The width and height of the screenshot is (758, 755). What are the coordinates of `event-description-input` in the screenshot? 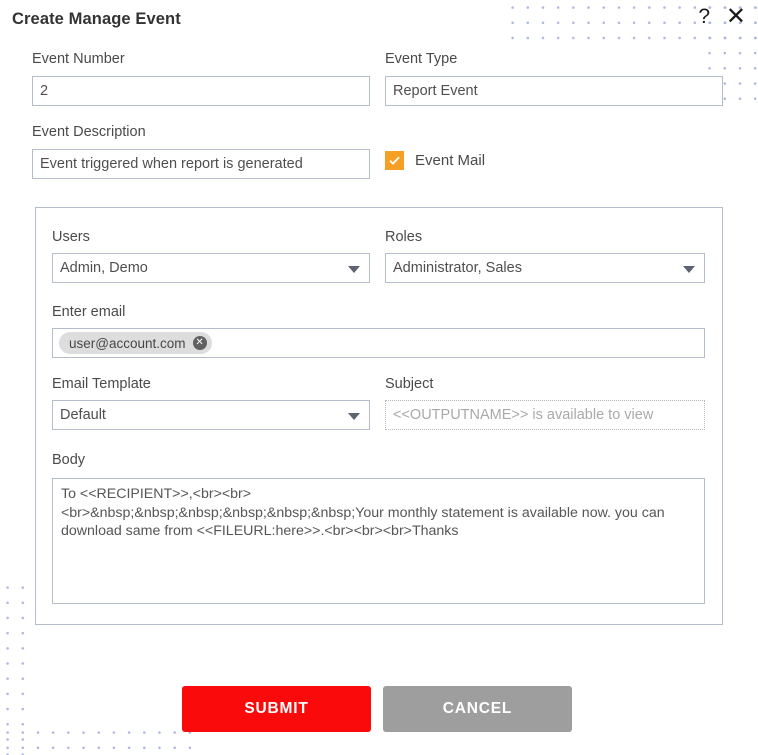 It's located at (201, 164).